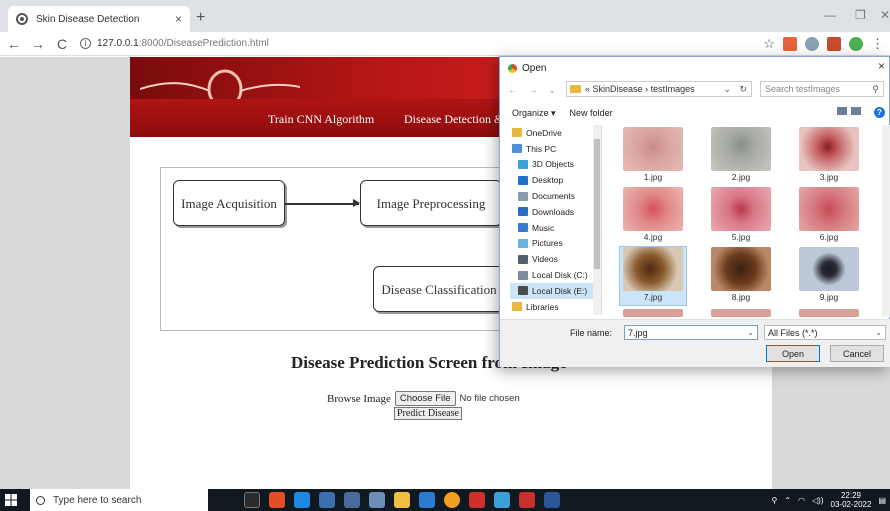 The image size is (890, 511). Describe the element at coordinates (554, 90) in the screenshot. I see `dialog-recent-icon: ⌄` at that location.